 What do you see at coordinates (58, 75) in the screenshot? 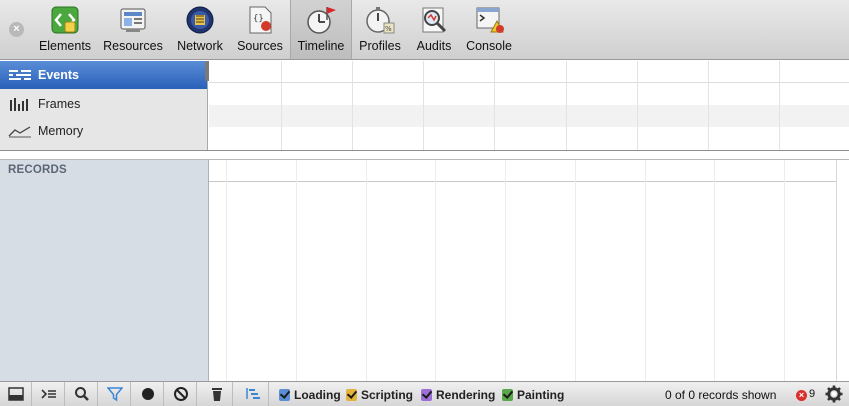
I see `overview-item-label: Events` at bounding box center [58, 75].